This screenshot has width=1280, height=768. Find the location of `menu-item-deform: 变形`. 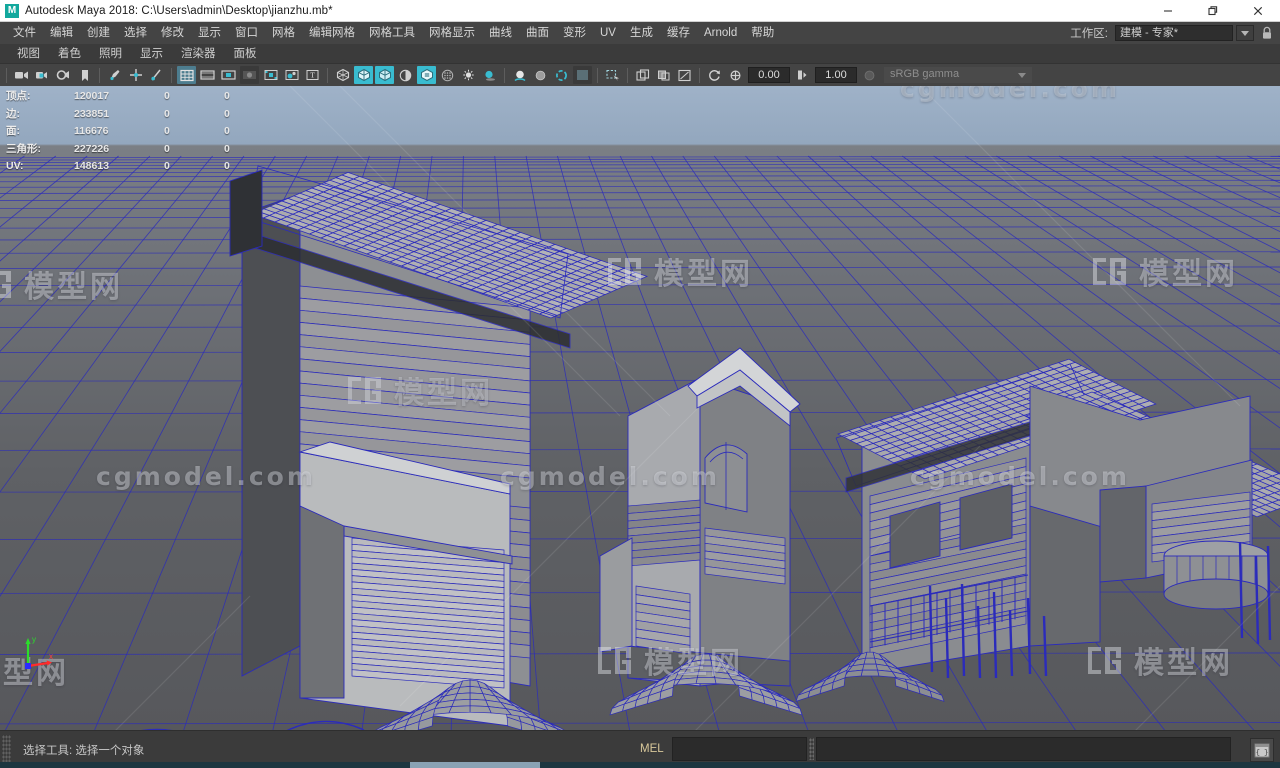

menu-item-deform: 变形 is located at coordinates (574, 33).